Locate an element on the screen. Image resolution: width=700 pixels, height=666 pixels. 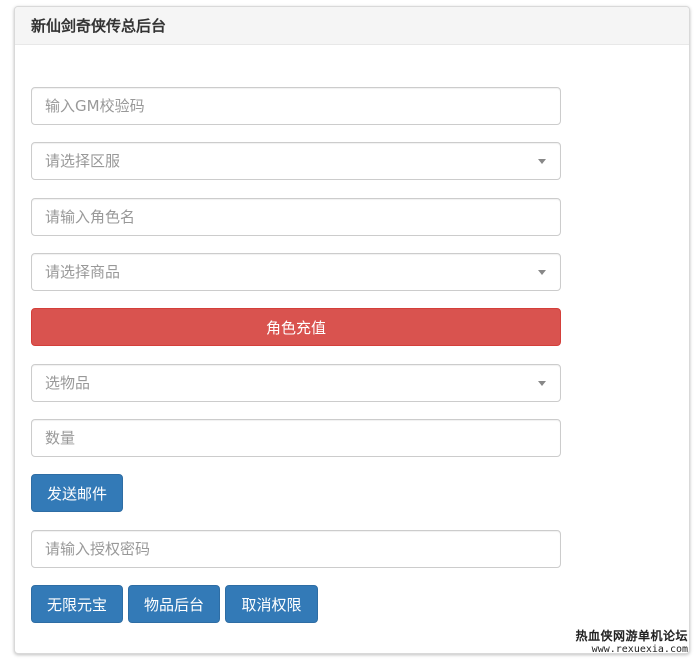
watermark-text: 热血侠网游单机论坛 is located at coordinates (631, 636).